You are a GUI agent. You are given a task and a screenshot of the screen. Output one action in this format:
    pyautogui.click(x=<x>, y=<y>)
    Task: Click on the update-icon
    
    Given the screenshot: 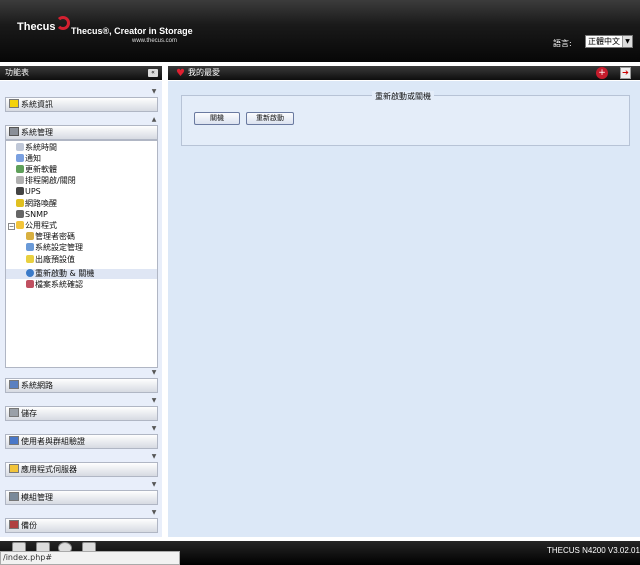 What is the action you would take?
    pyautogui.click(x=20, y=169)
    